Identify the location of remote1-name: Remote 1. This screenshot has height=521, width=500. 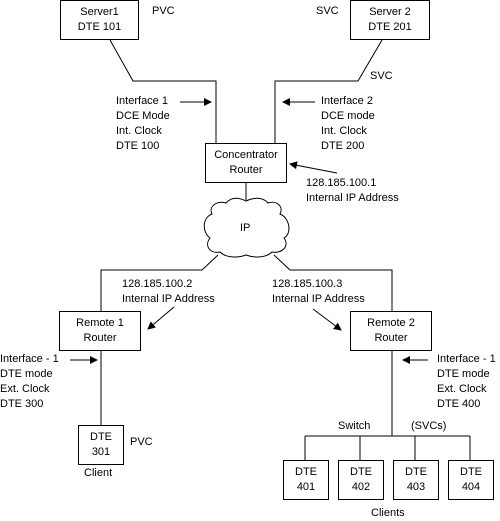
(100, 323).